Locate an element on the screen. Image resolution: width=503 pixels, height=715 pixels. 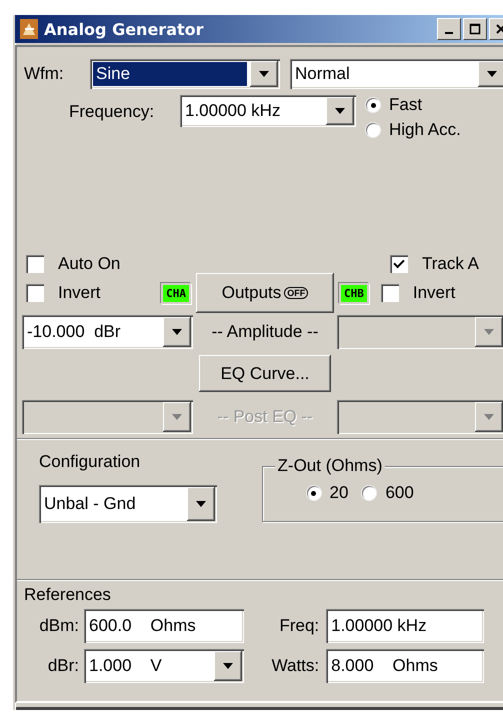
accuracy-radio: Fast is located at coordinates (413, 105).